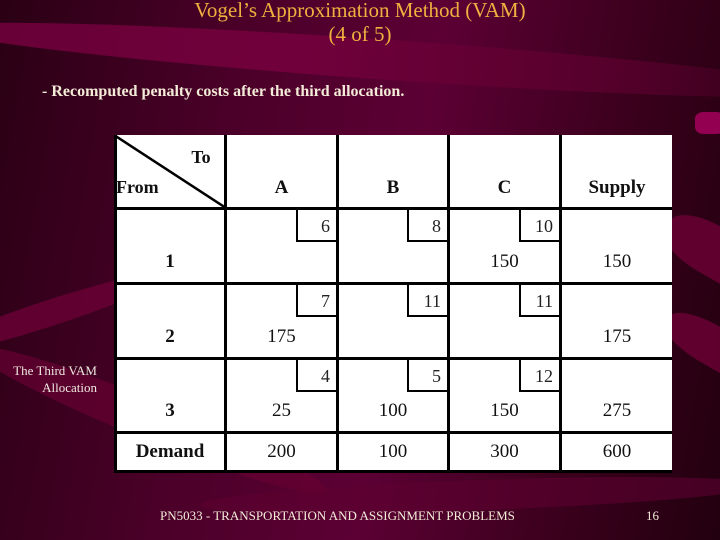  What do you see at coordinates (170, 451) in the screenshot?
I see `demand-label: Demand` at bounding box center [170, 451].